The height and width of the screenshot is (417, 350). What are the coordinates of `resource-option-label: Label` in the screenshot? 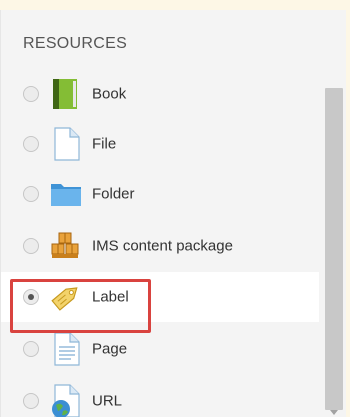 It's located at (160, 297).